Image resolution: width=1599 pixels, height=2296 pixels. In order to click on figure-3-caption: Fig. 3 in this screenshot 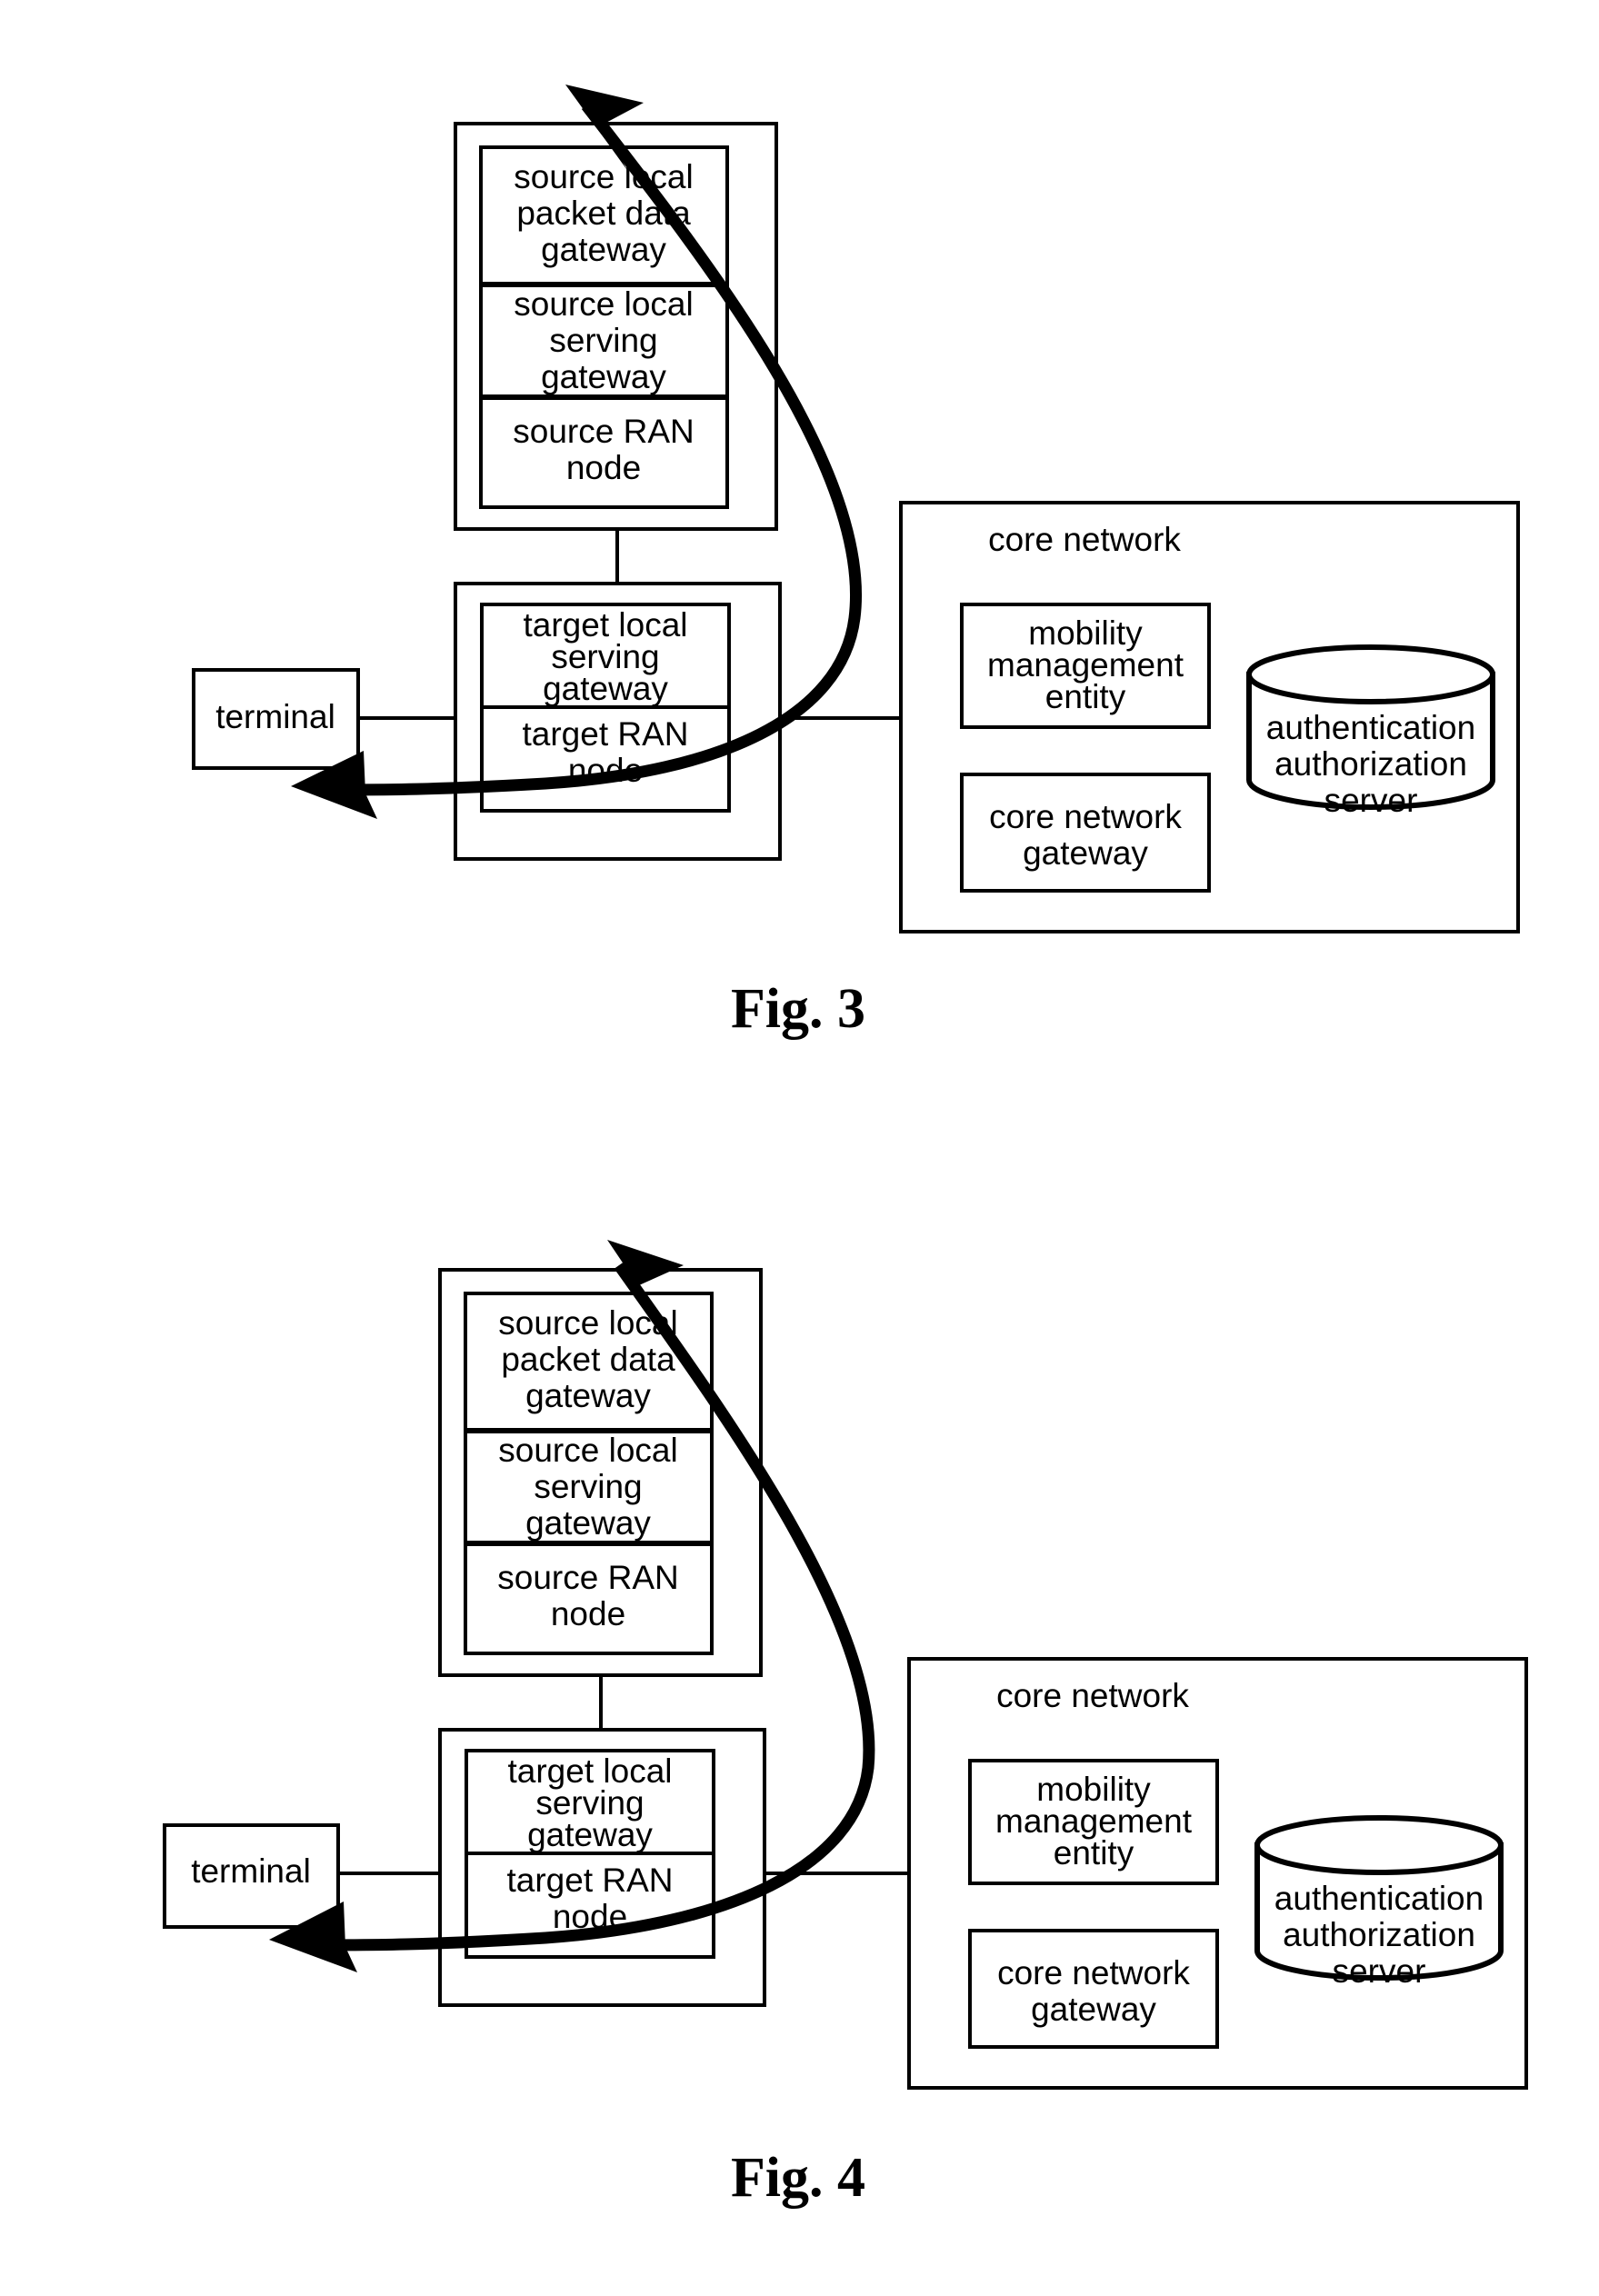, I will do `click(798, 1009)`.